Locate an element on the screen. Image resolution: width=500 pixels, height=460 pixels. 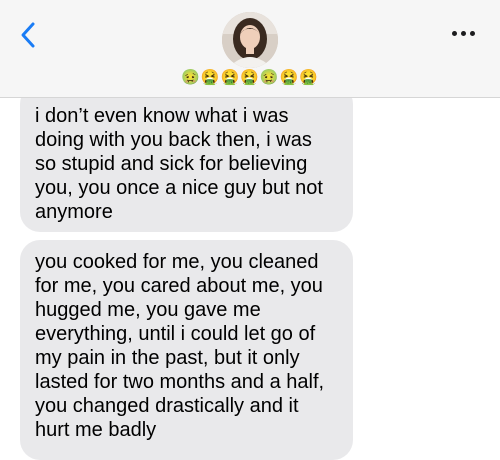
back-button is located at coordinates (29, 35).